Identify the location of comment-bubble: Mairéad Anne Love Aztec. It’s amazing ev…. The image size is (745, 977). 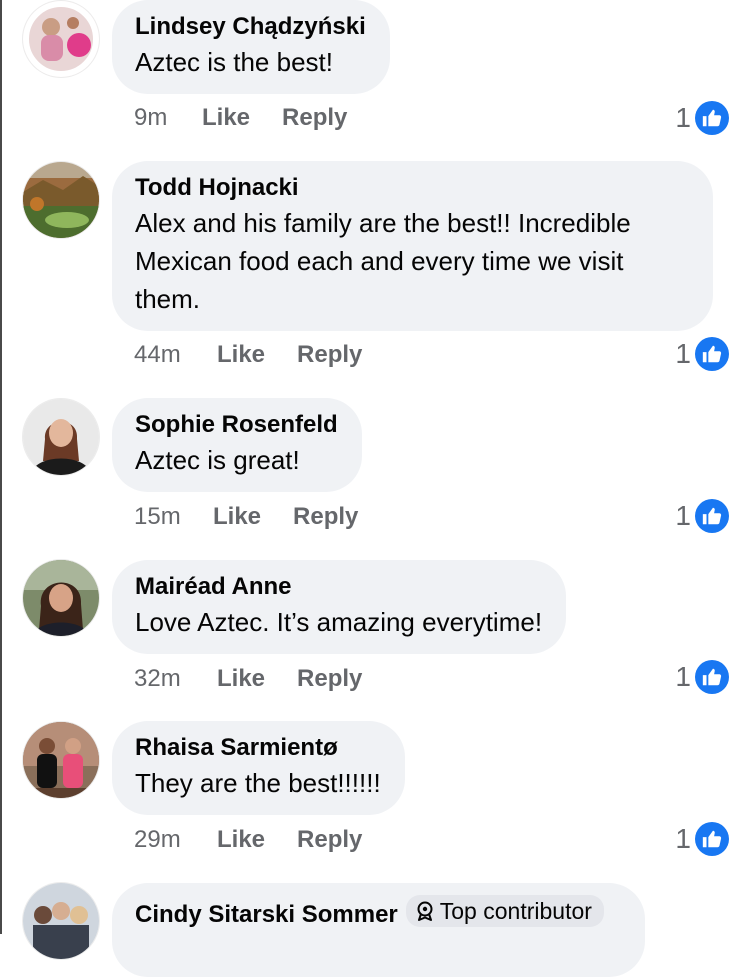
(339, 607).